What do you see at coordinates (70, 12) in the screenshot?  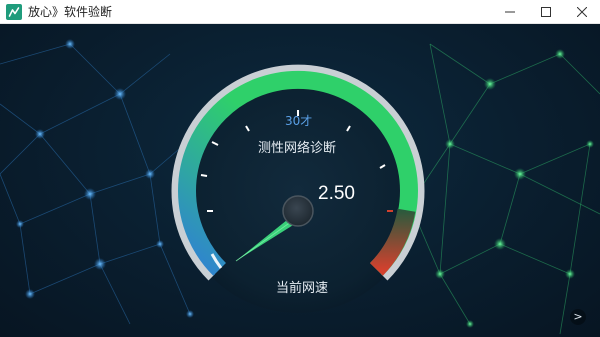 I see `window-title: 放心》软件验断` at bounding box center [70, 12].